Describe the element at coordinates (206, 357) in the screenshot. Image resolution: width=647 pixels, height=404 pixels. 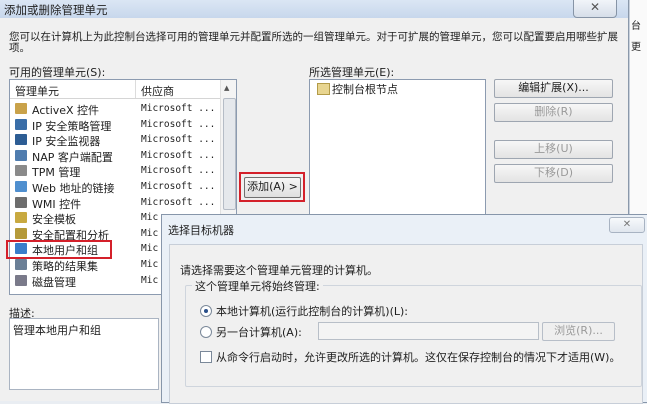
I see `allow-change-checkbox` at that location.